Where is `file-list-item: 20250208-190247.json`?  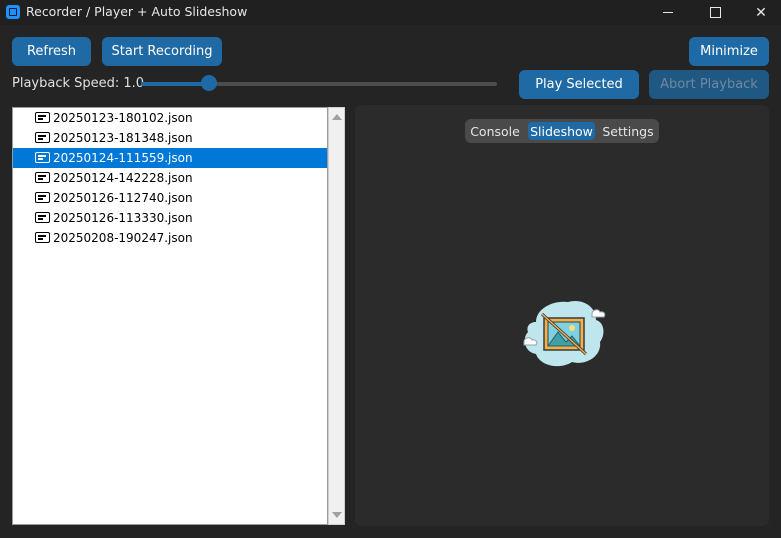 file-list-item: 20250208-190247.json is located at coordinates (170, 238).